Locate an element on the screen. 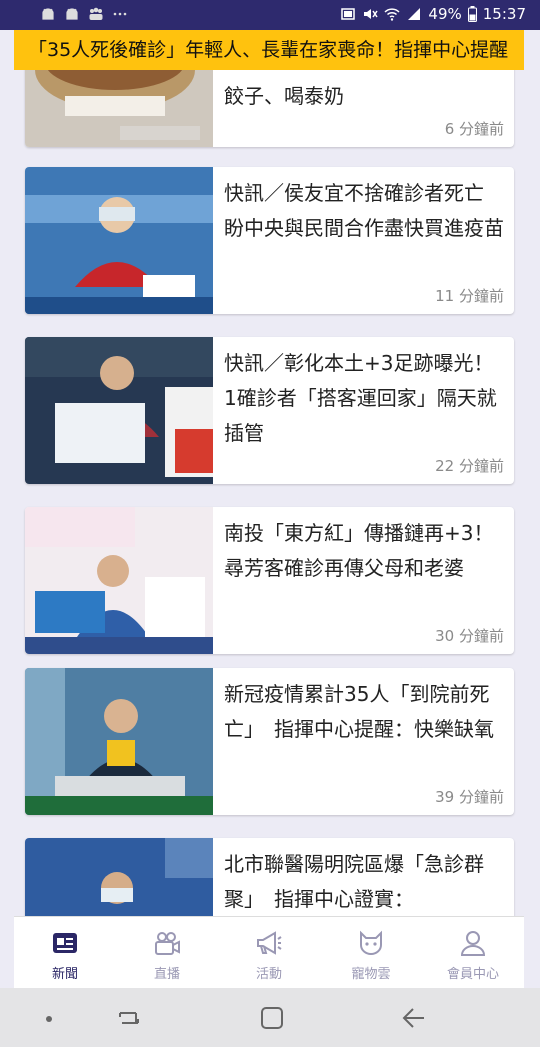 This screenshot has height=1047, width=540. live-camera-icon is located at coordinates (167, 943).